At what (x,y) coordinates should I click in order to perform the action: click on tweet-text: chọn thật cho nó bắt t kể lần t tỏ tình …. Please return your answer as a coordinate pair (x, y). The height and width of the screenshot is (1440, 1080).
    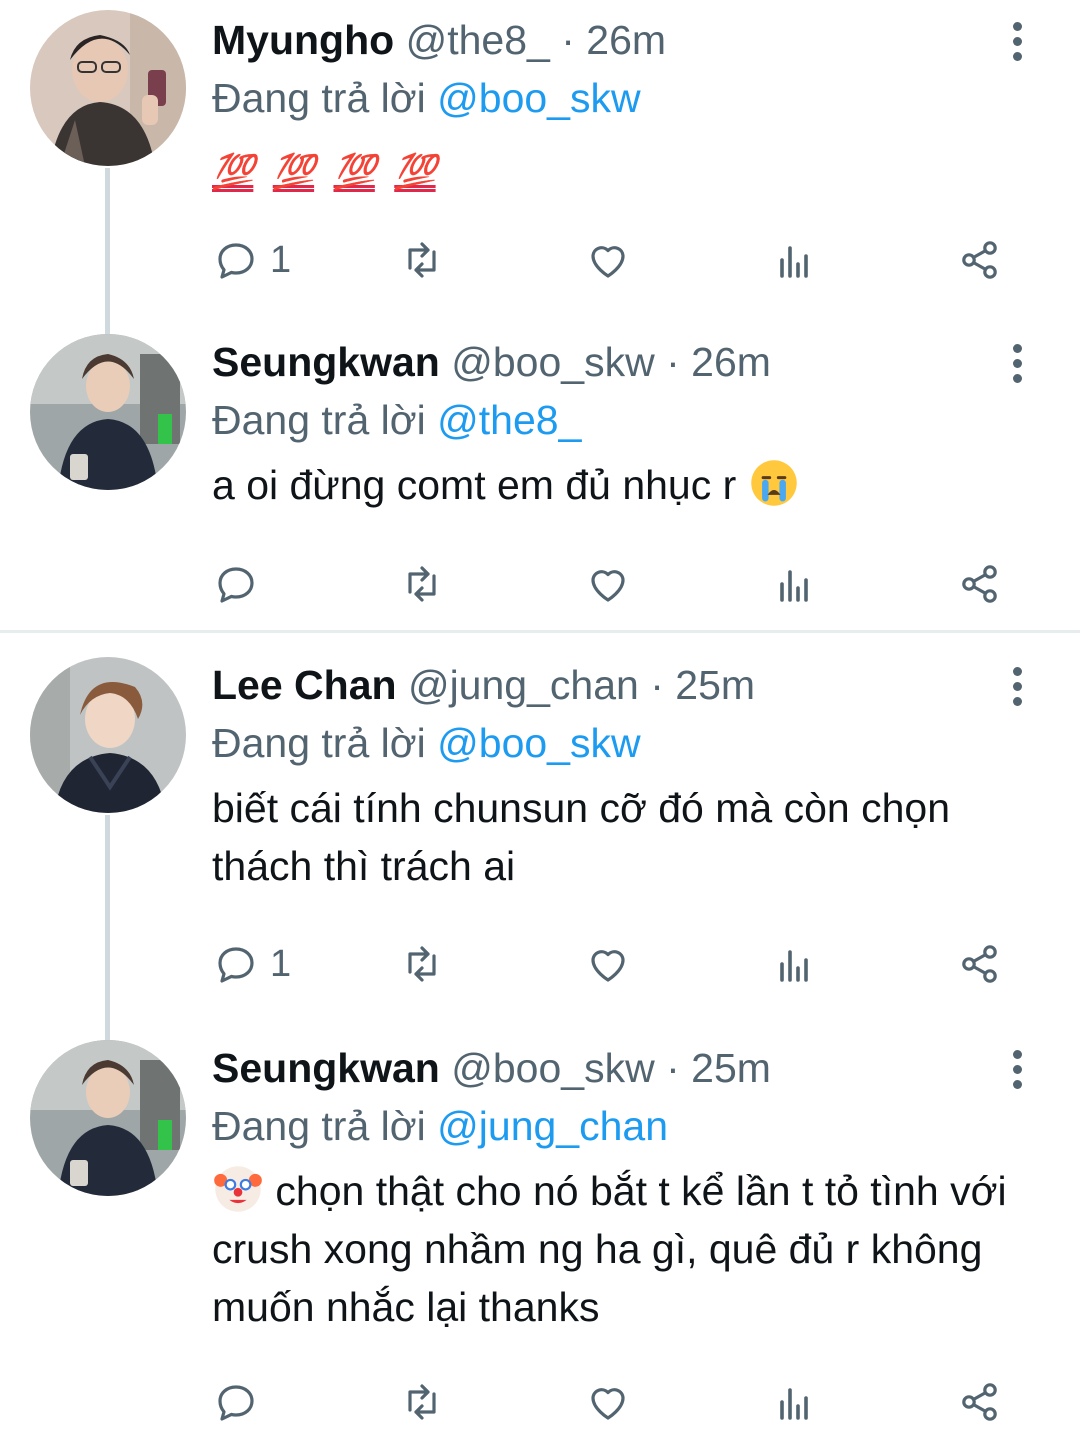
    Looking at the image, I should click on (627, 1249).